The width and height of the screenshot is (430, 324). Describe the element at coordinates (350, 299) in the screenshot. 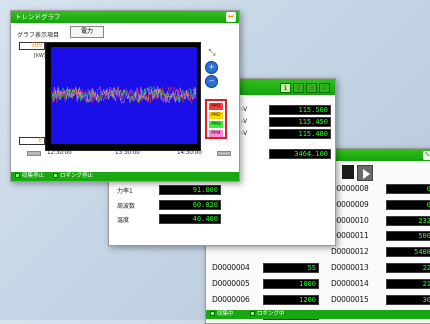

I see `device-id-label: D0000015` at that location.